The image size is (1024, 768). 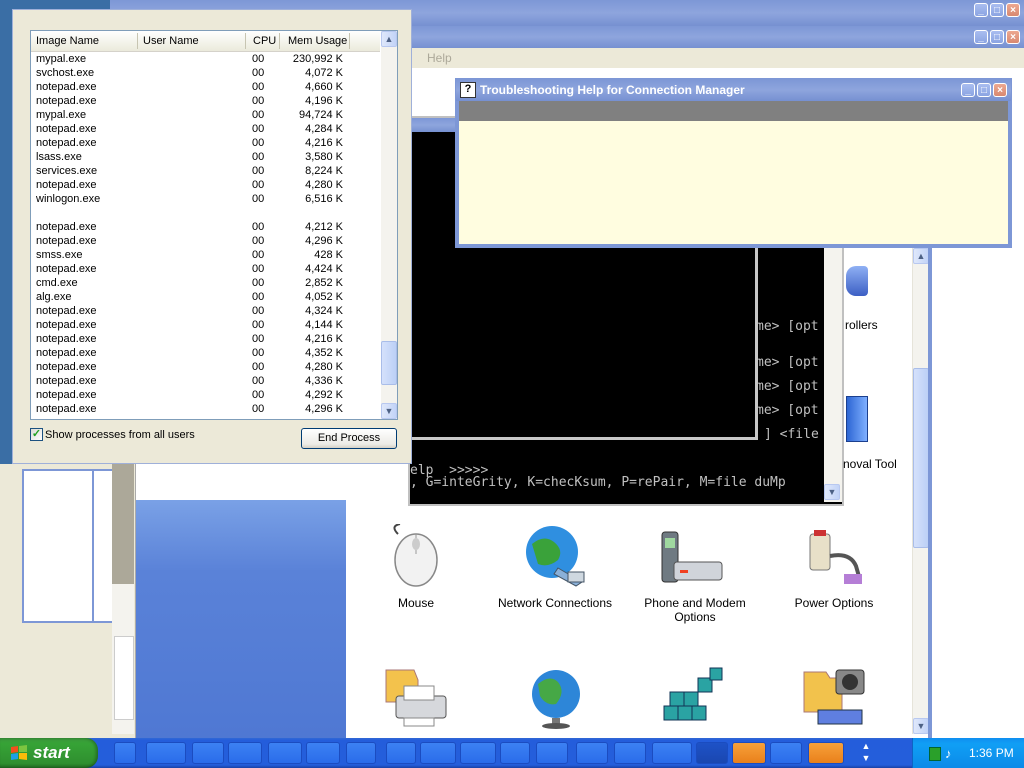 What do you see at coordinates (695, 610) in the screenshot?
I see `cp-item-phone-modem: Phone and Modem Options` at bounding box center [695, 610].